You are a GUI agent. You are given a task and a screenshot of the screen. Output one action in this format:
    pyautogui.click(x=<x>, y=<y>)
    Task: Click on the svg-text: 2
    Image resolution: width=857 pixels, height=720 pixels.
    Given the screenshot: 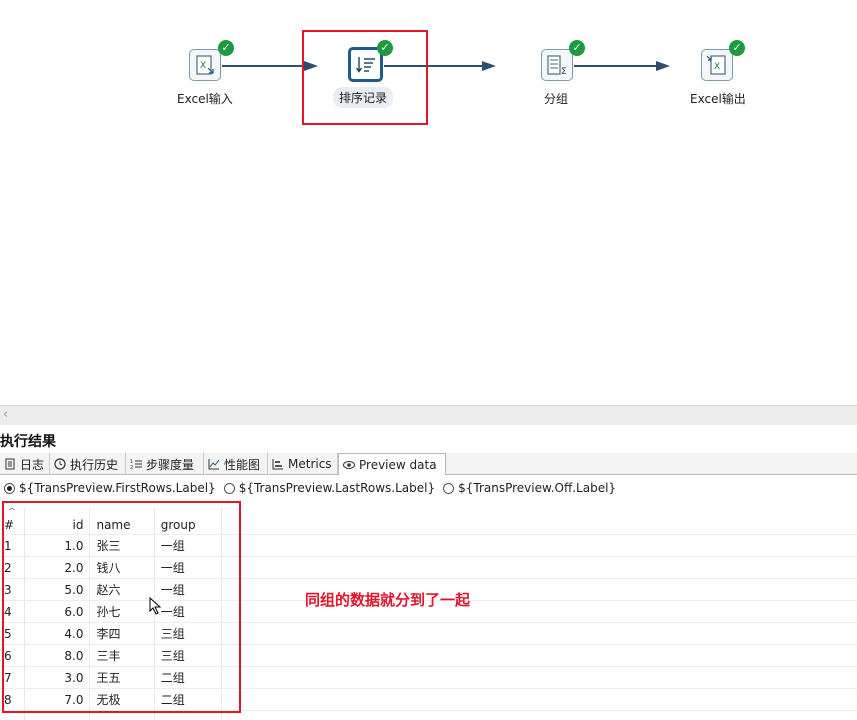 What is the action you would take?
    pyautogui.click(x=131, y=467)
    